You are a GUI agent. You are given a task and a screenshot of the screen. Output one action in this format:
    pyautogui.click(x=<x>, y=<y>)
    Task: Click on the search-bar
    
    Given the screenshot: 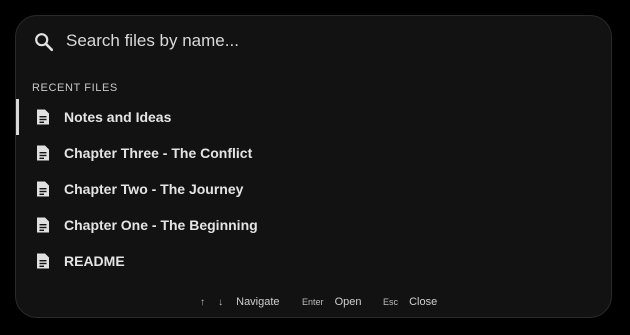 What is the action you would take?
    pyautogui.click(x=313, y=42)
    